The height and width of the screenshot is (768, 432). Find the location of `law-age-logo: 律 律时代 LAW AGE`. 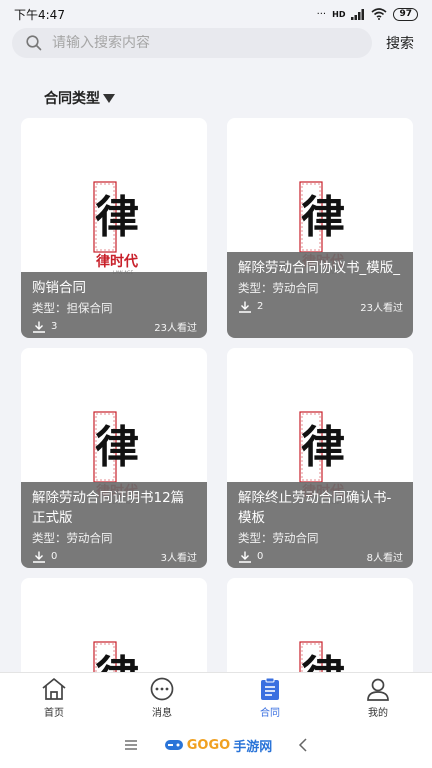

law-age-logo: 律 律时代 LAW AGE is located at coordinates (116, 227).